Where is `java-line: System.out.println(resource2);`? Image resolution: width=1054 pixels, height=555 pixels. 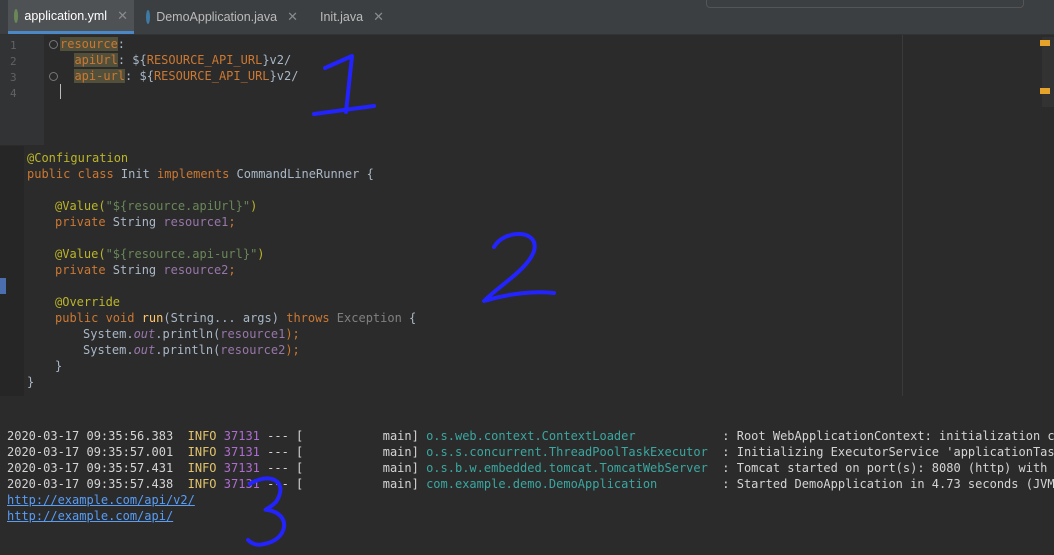 java-line: System.out.println(resource2); is located at coordinates (191, 350).